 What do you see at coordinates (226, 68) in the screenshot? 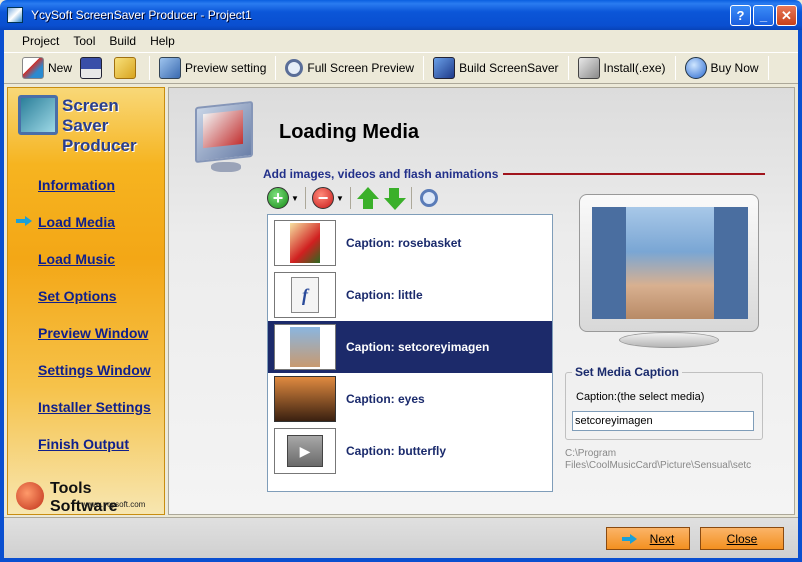
I see `preview-setting-label: Preview setting` at bounding box center [226, 68].